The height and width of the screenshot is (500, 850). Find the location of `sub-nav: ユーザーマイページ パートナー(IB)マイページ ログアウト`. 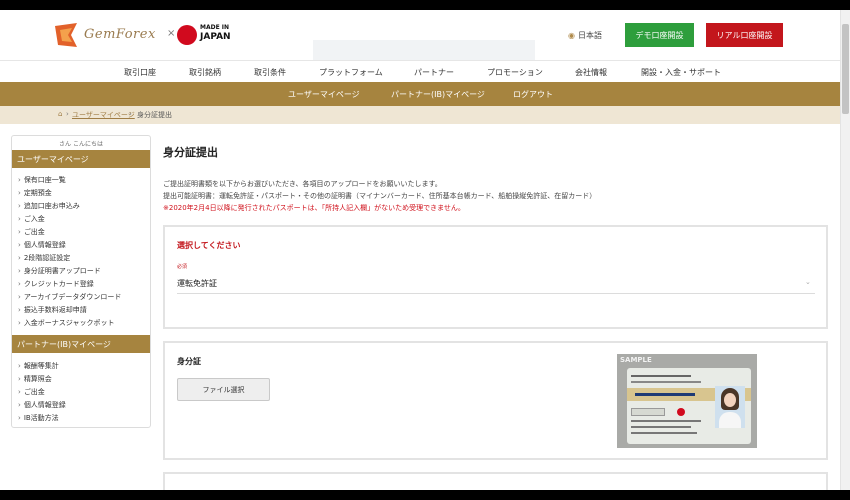

sub-nav: ユーザーマイページ パートナー(IB)マイページ ログアウト is located at coordinates (420, 94).